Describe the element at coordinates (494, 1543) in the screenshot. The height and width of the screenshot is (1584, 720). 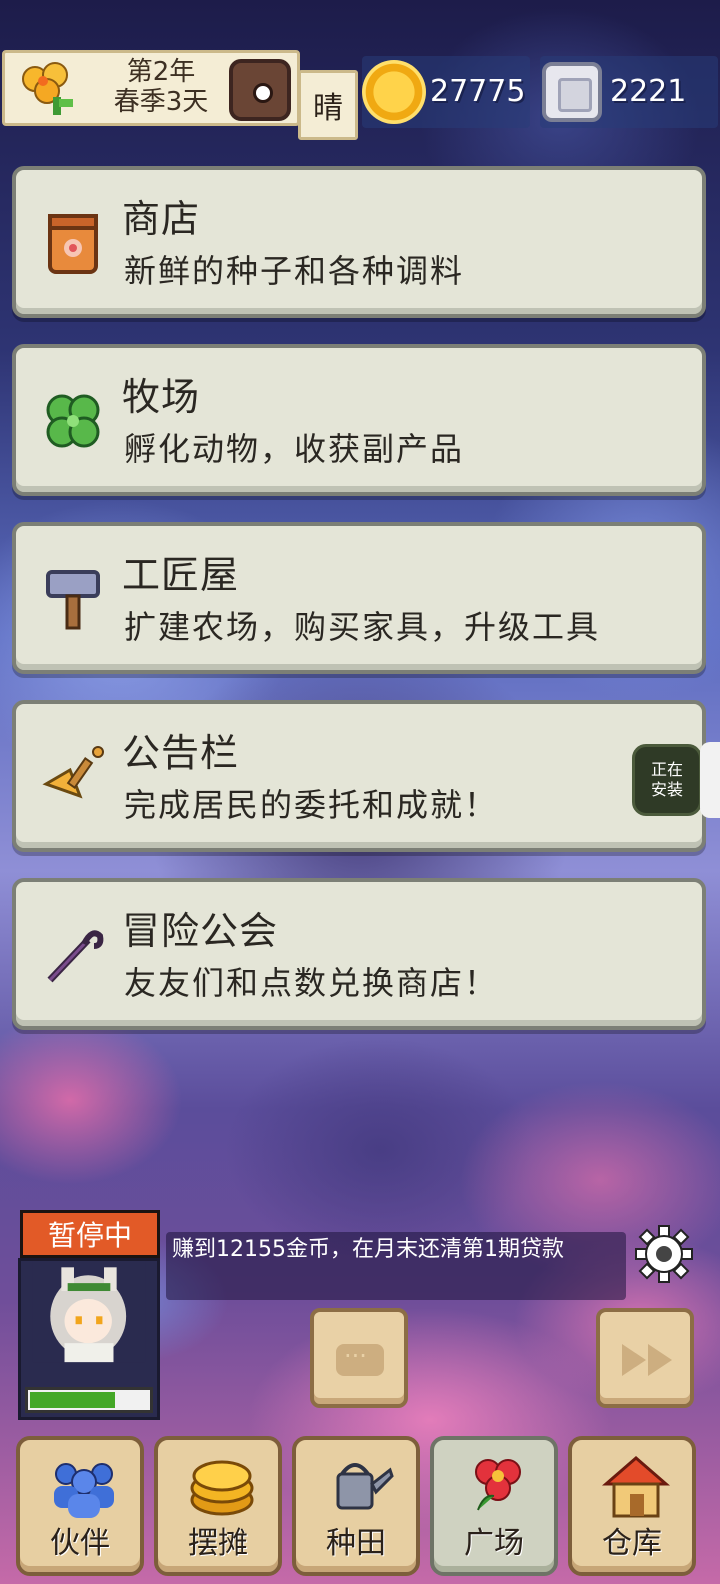
I see `nav-label: 广场` at that location.